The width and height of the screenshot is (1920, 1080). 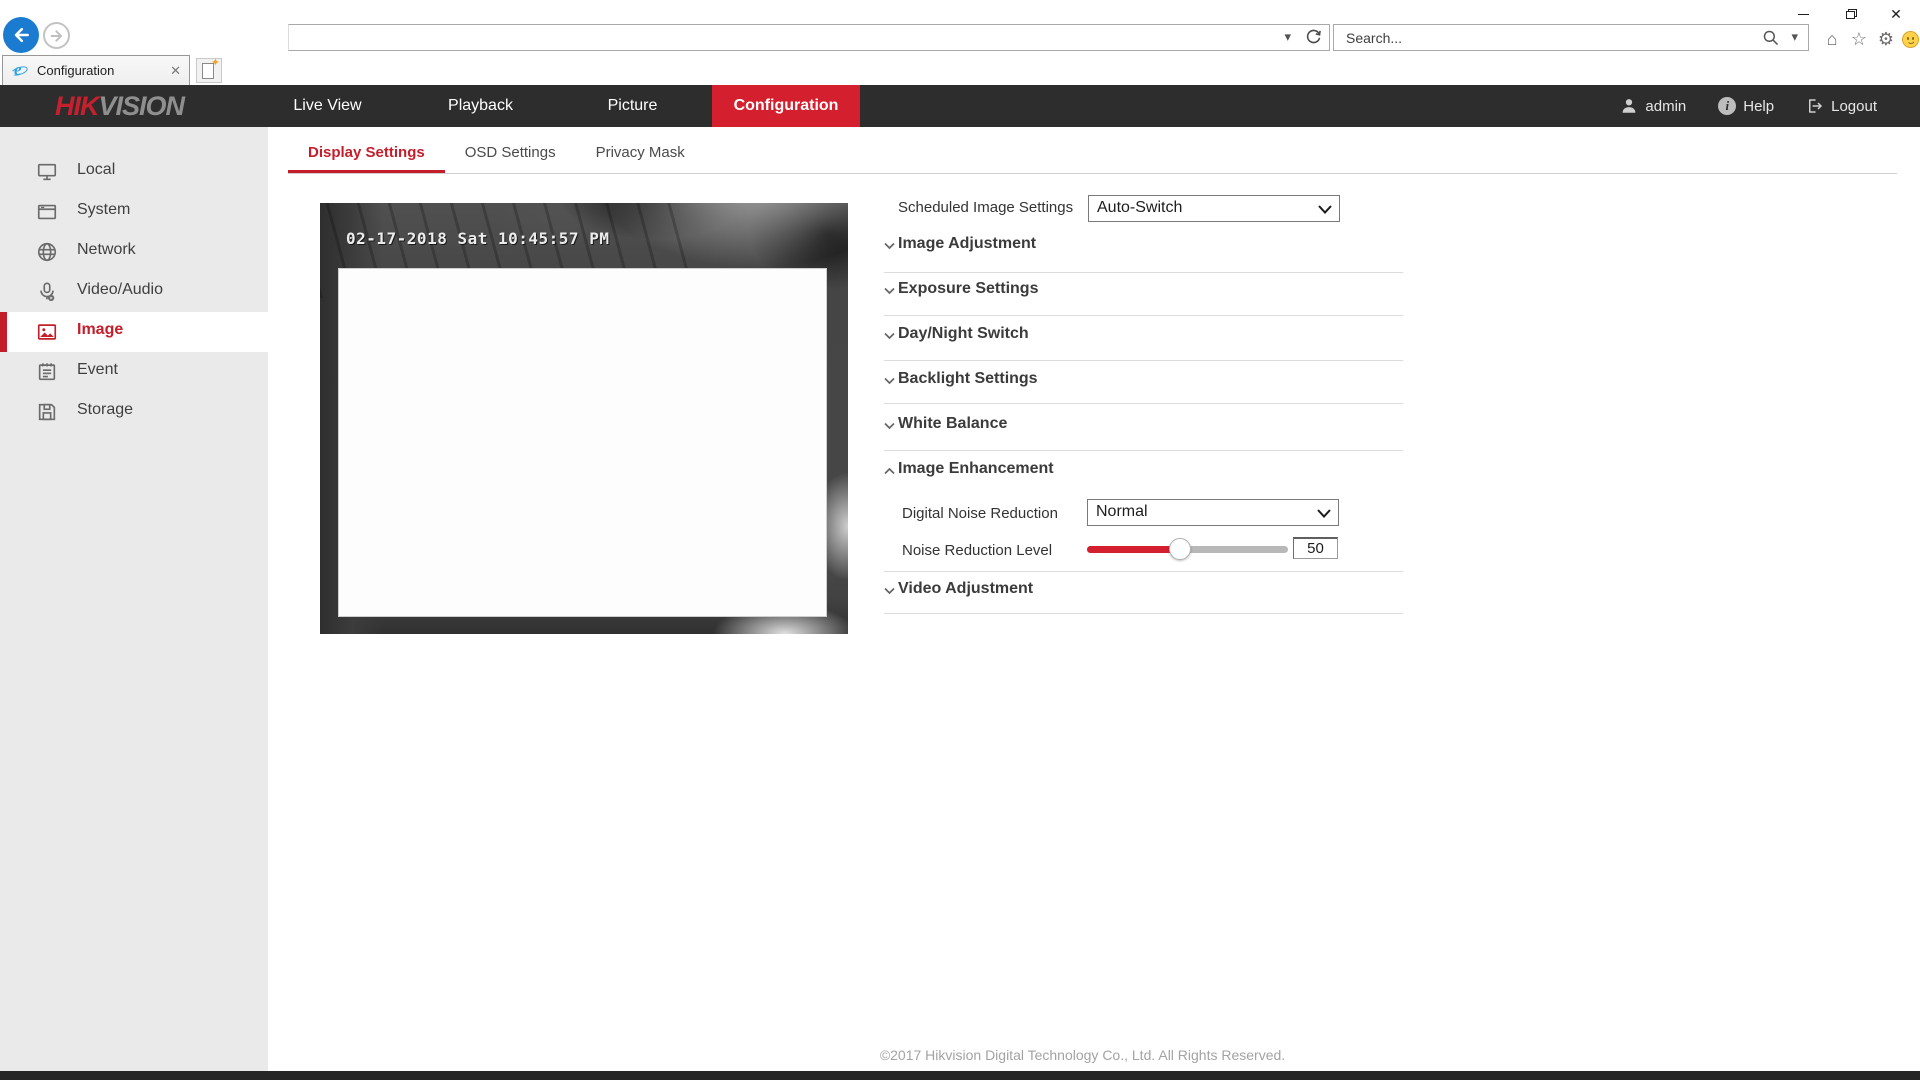 I want to click on bottom-bar, so click(x=960, y=1075).